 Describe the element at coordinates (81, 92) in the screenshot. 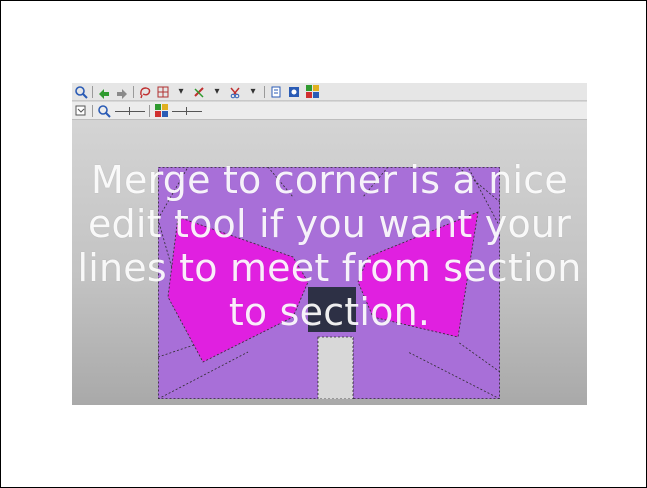

I see `zoom-out-icon` at that location.